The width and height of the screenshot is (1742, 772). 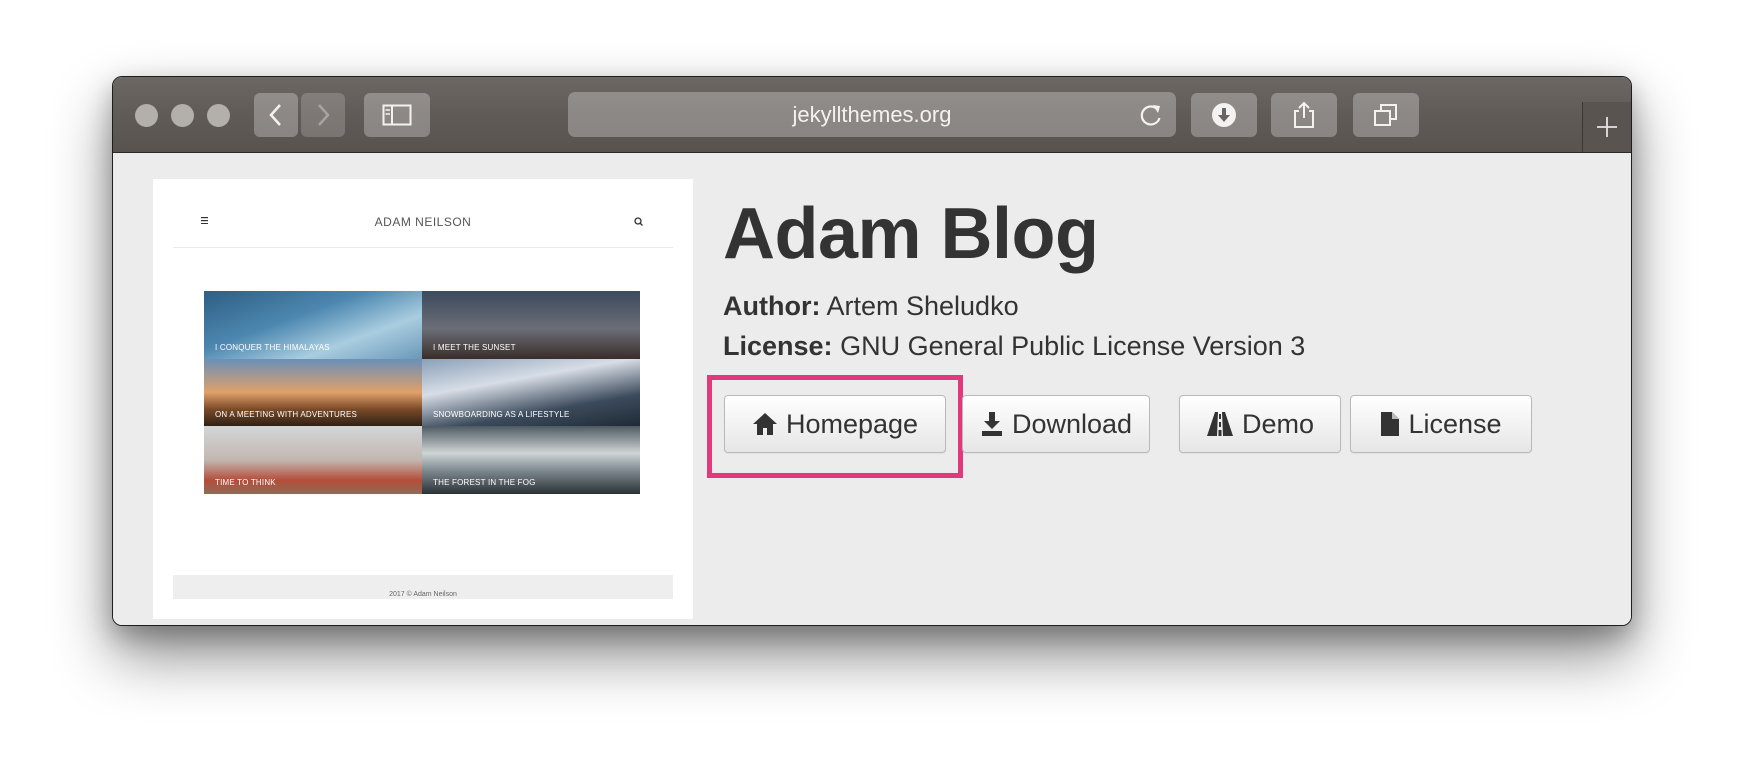 What do you see at coordinates (501, 415) in the screenshot?
I see `preview-post-title: Snowboarding as a lifestyle` at bounding box center [501, 415].